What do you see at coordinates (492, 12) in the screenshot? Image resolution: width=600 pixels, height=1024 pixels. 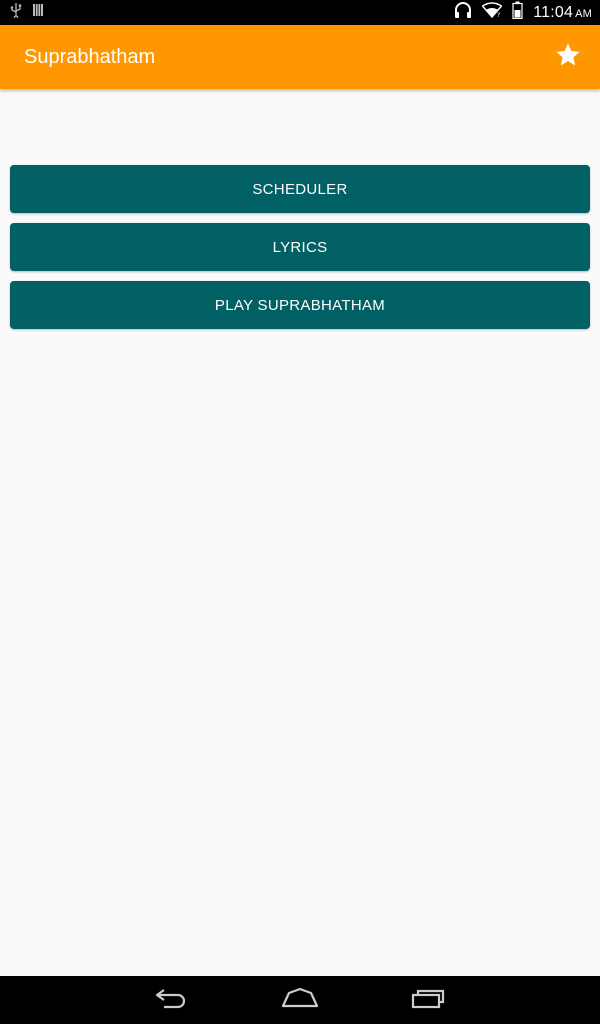 I see `wifi-icon: ?` at bounding box center [492, 12].